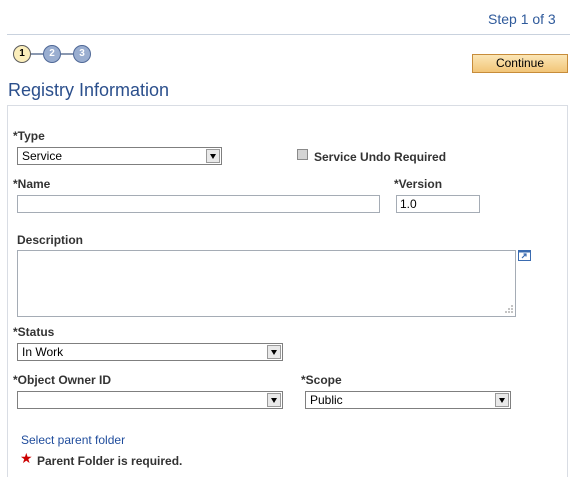  Describe the element at coordinates (150, 352) in the screenshot. I see `status-select: In Work` at that location.